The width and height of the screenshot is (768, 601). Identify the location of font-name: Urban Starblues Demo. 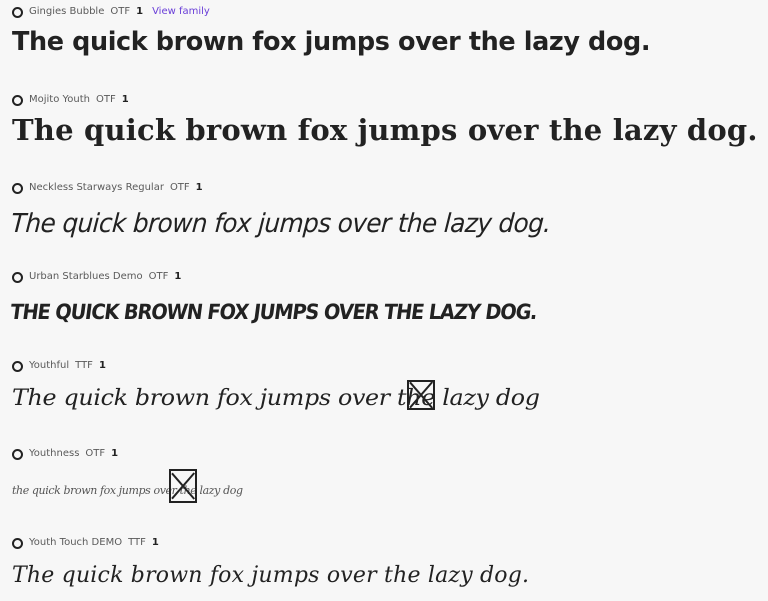
(86, 276).